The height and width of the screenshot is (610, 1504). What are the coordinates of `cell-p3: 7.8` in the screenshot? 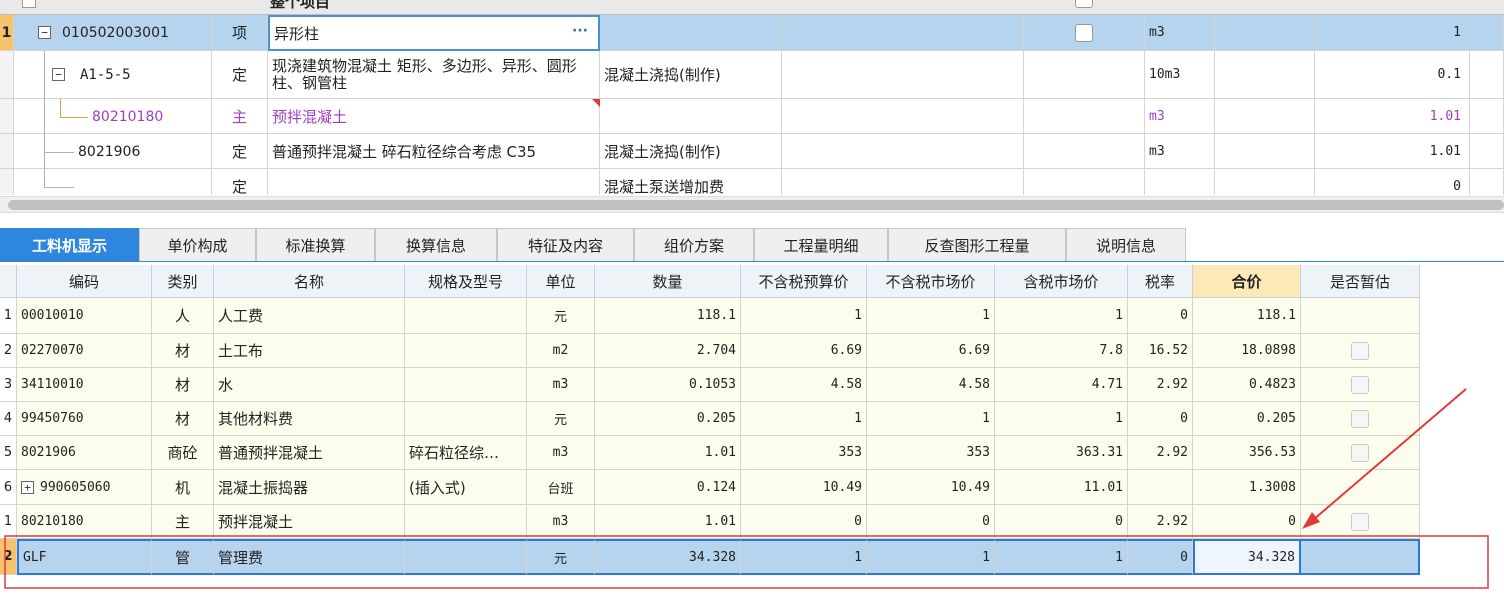 It's located at (1061, 351).